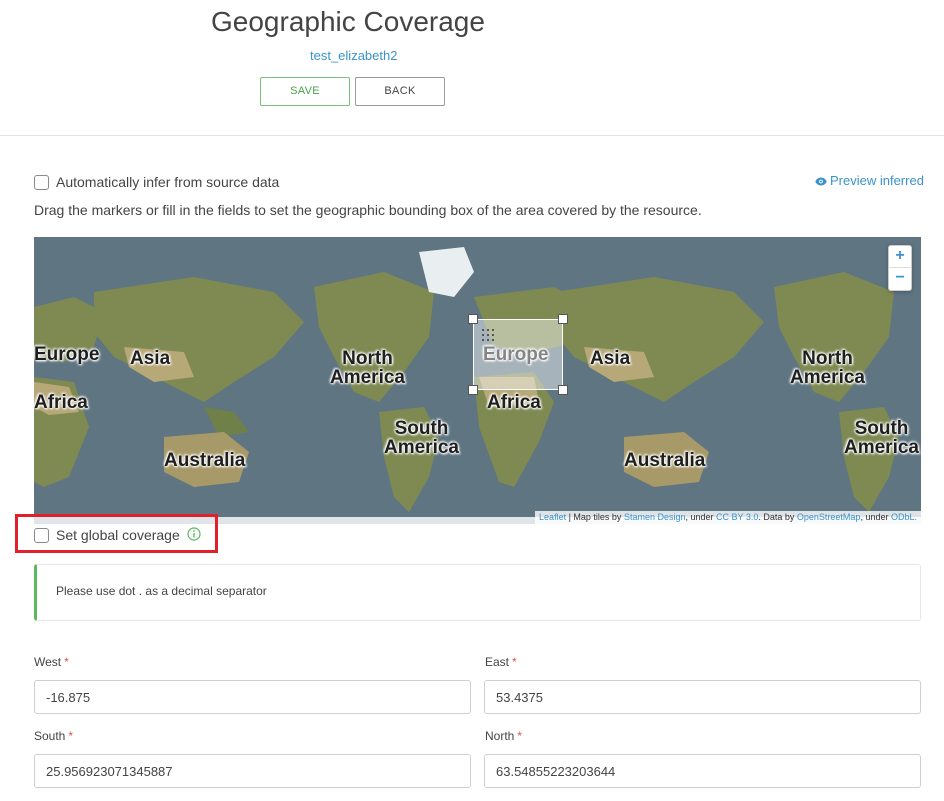 The width and height of the screenshot is (944, 801). I want to click on bbox-handle-se, so click(563, 390).